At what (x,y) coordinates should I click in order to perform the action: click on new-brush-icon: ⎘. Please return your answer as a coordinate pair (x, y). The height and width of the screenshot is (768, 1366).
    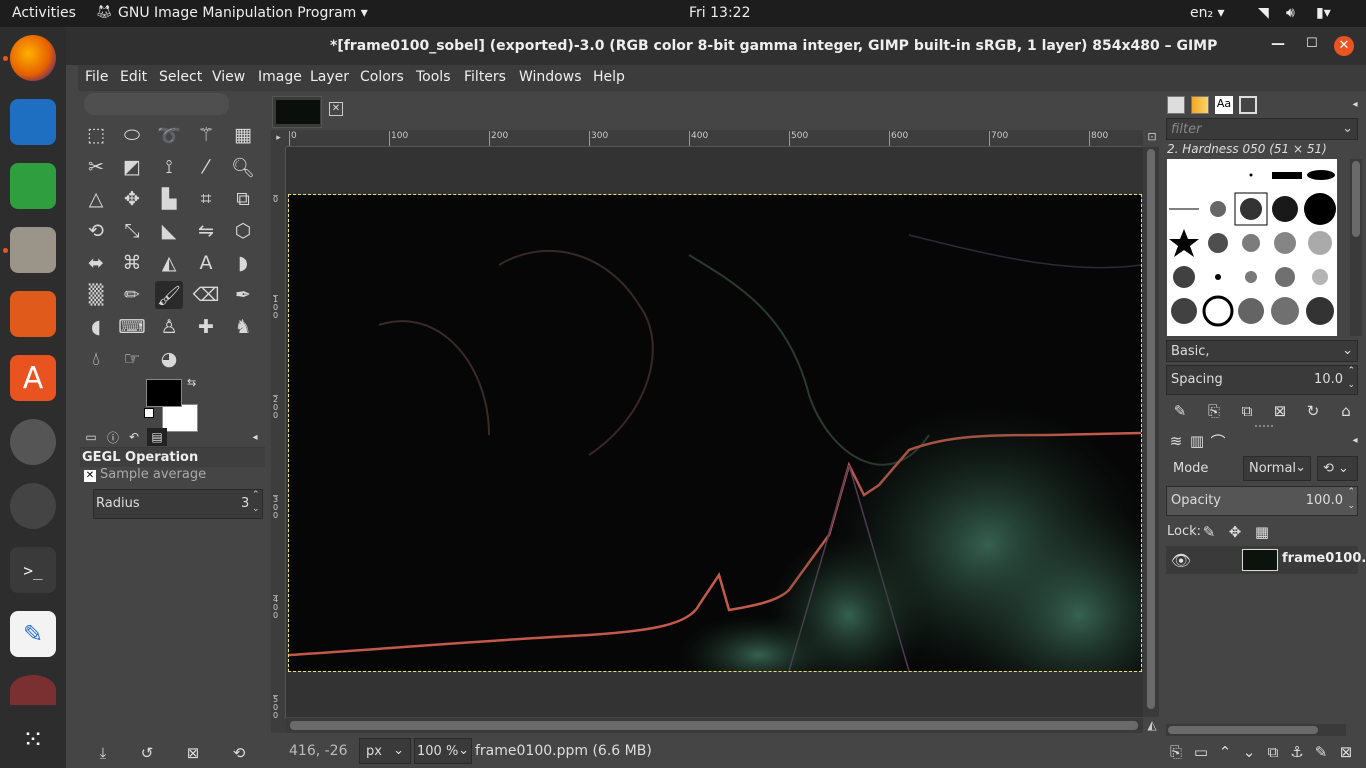
    Looking at the image, I should click on (1214, 411).